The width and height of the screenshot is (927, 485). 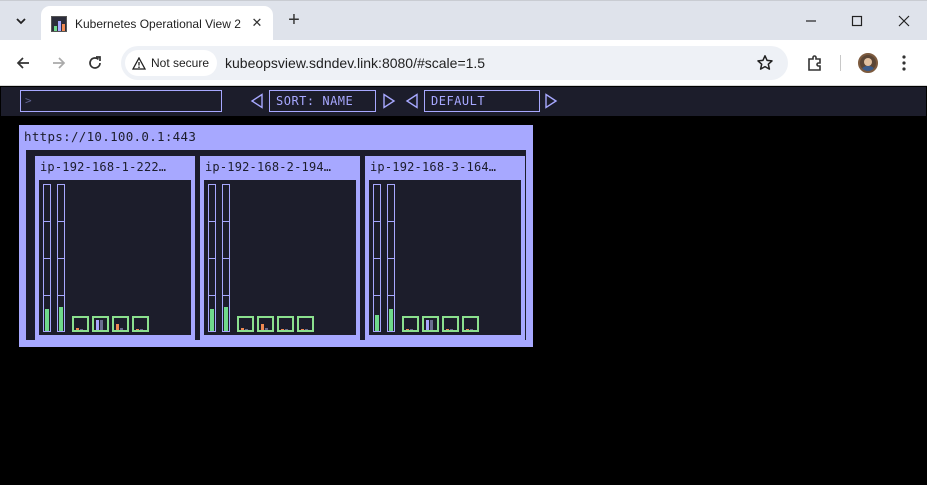 I want to click on filter-input, so click(x=121, y=101).